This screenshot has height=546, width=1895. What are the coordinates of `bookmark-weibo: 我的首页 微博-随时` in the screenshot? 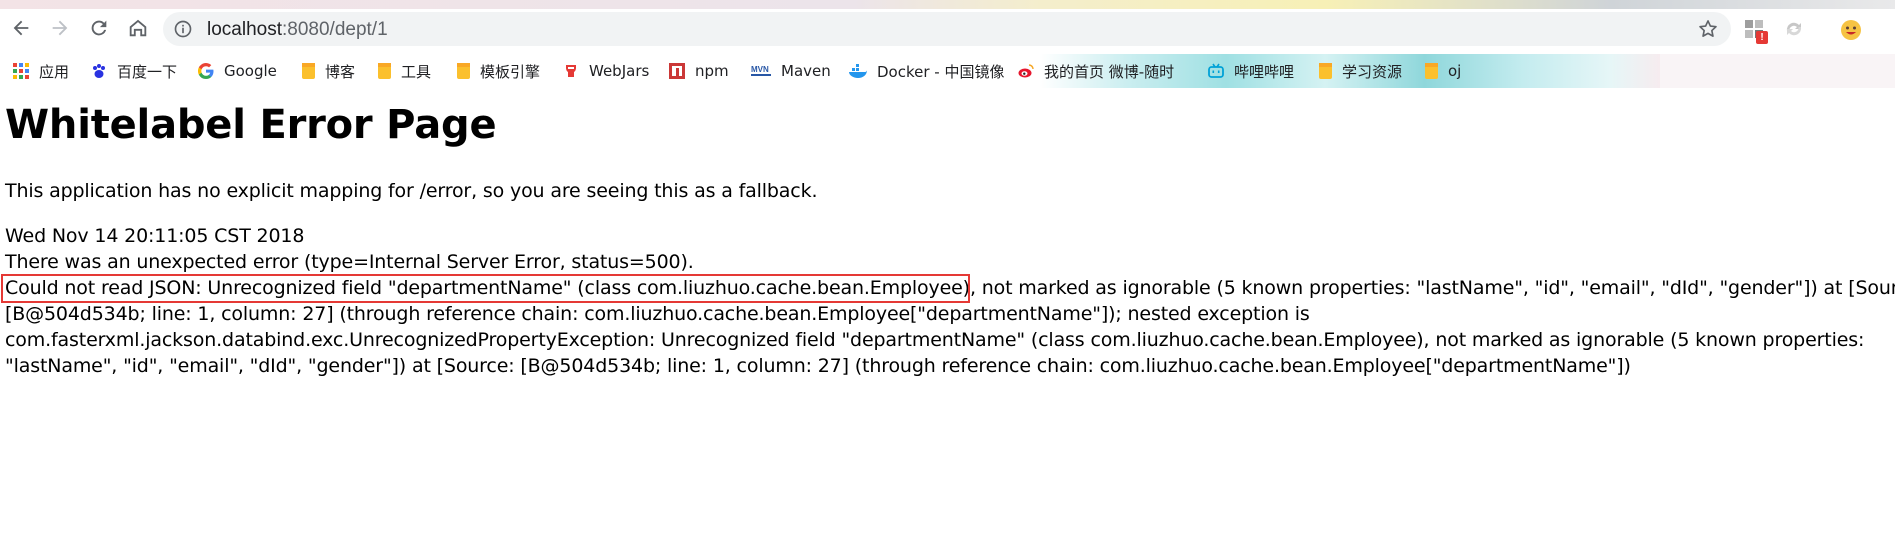 It's located at (1096, 71).